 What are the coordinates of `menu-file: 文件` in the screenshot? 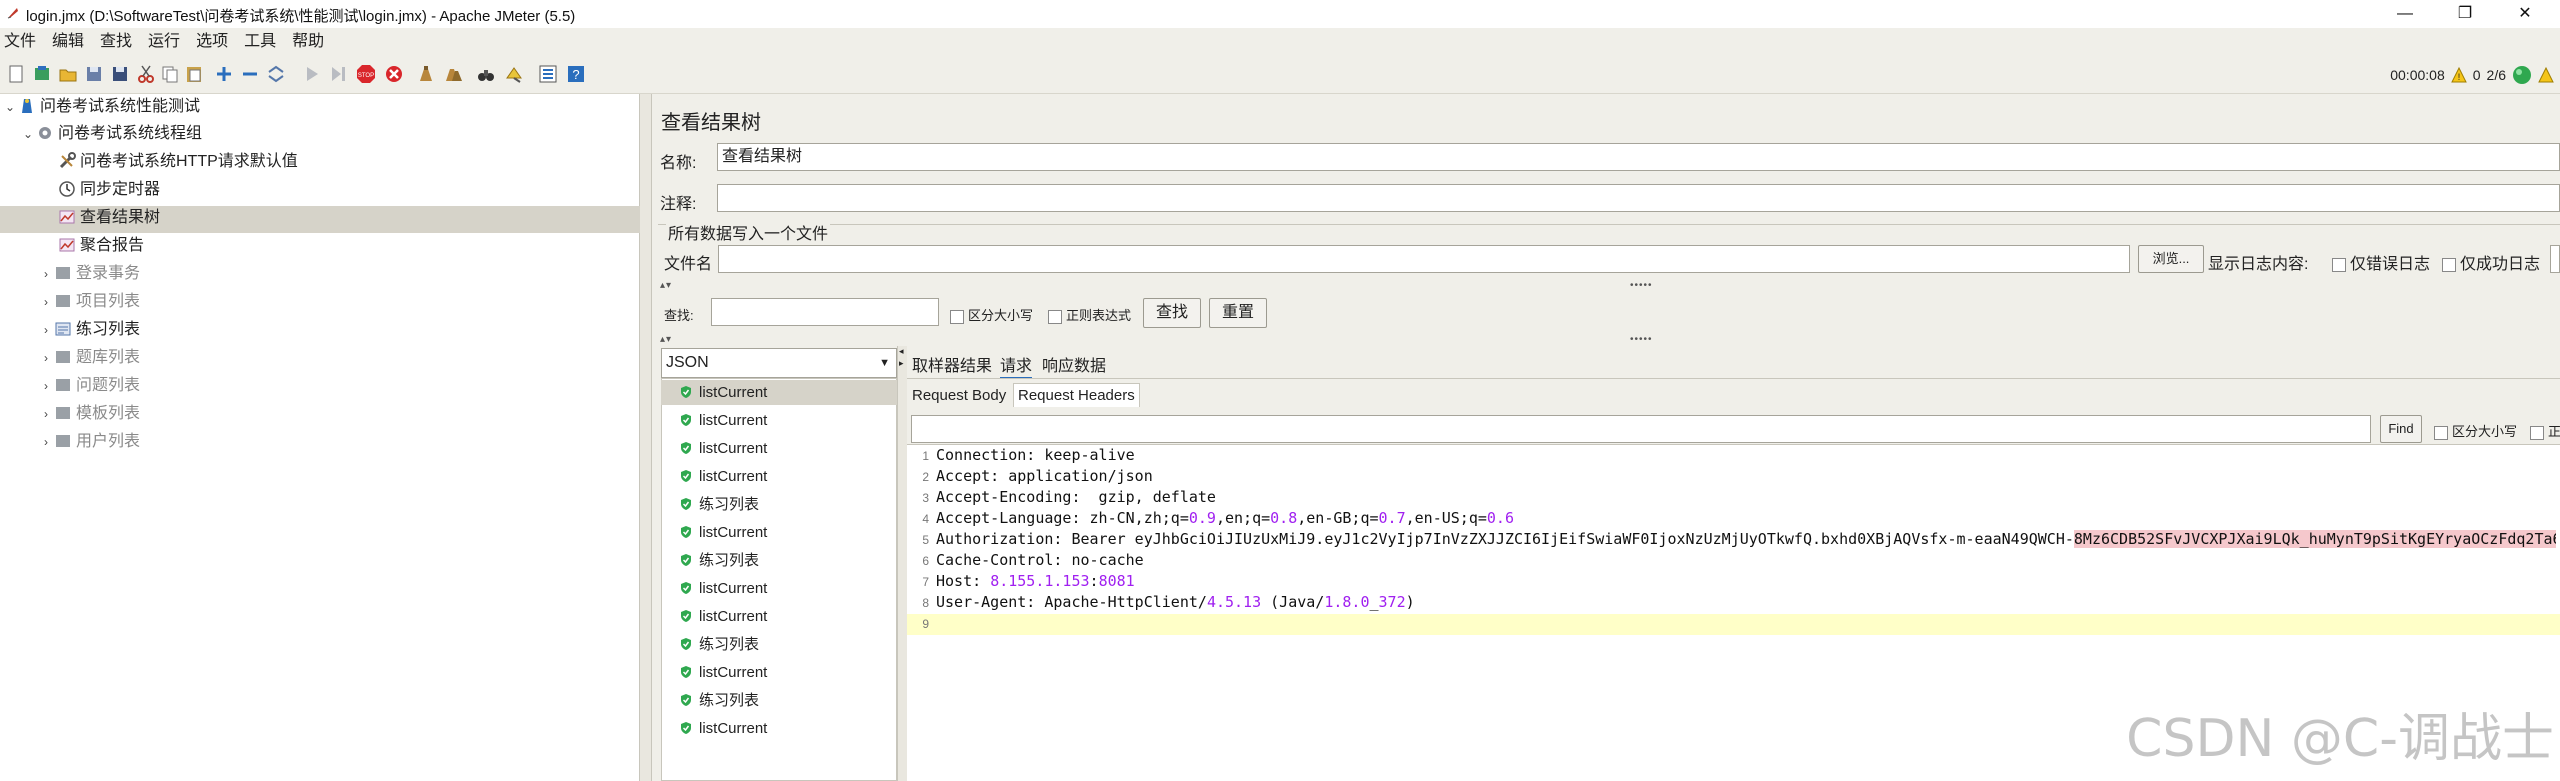 It's located at (20, 42).